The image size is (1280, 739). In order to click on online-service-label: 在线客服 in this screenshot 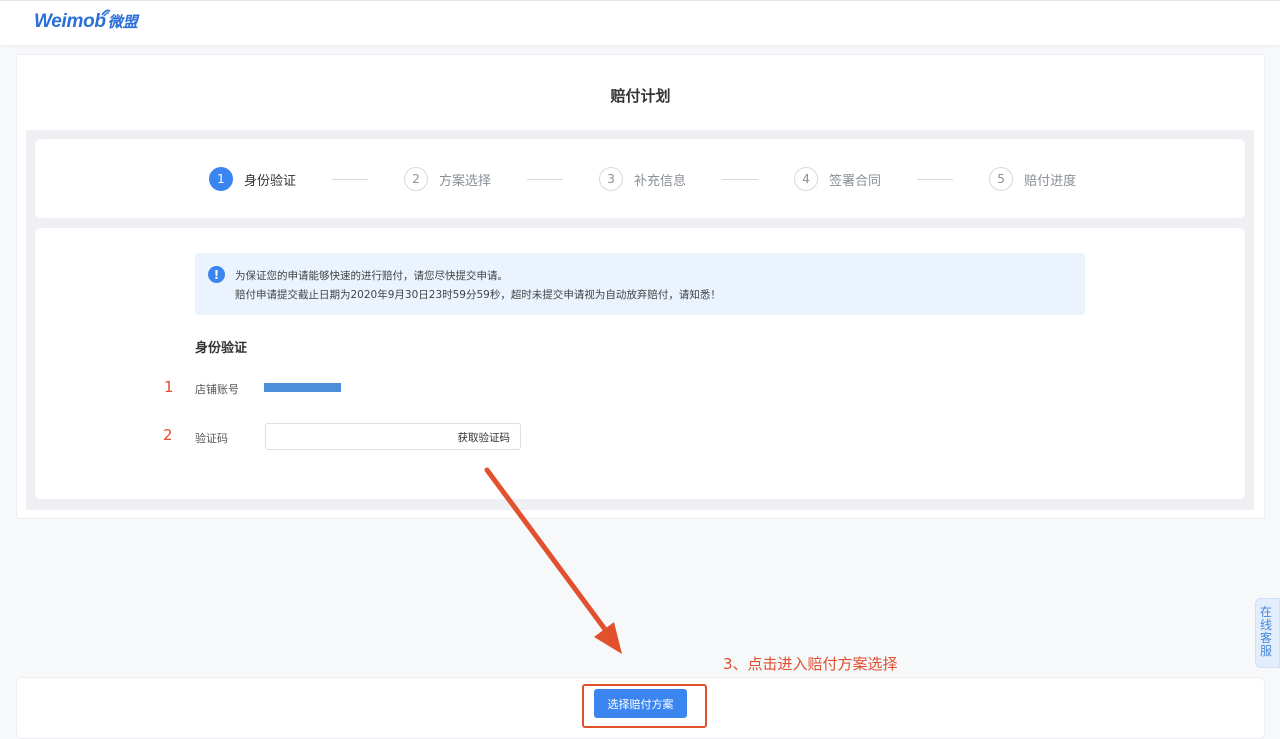, I will do `click(1266, 631)`.